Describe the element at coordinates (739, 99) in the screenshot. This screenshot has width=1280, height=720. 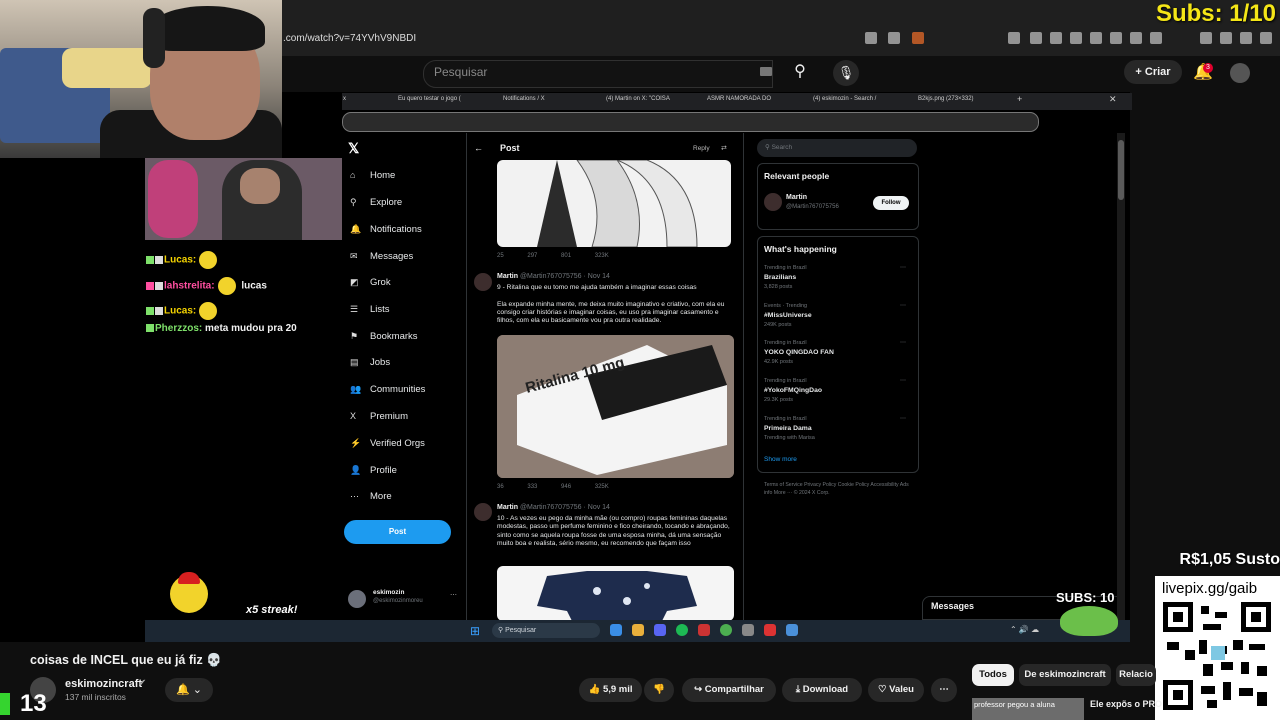
I see `inner-tab: ASMR NAMORADA DO` at that location.